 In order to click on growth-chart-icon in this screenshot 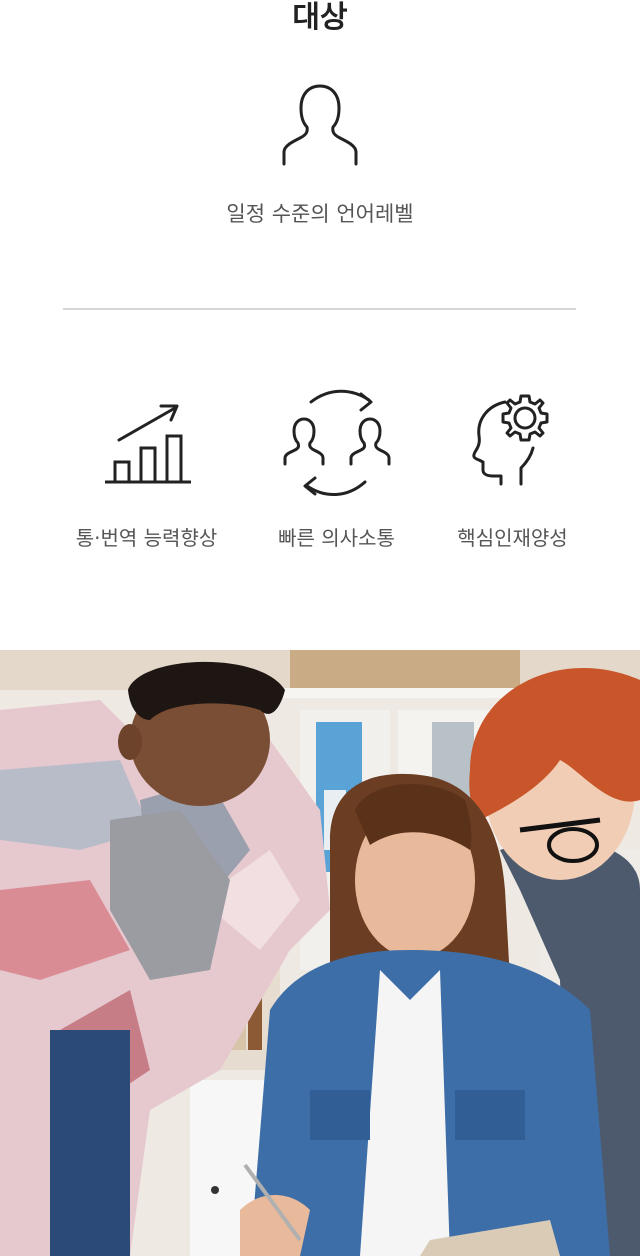, I will do `click(147, 444)`.